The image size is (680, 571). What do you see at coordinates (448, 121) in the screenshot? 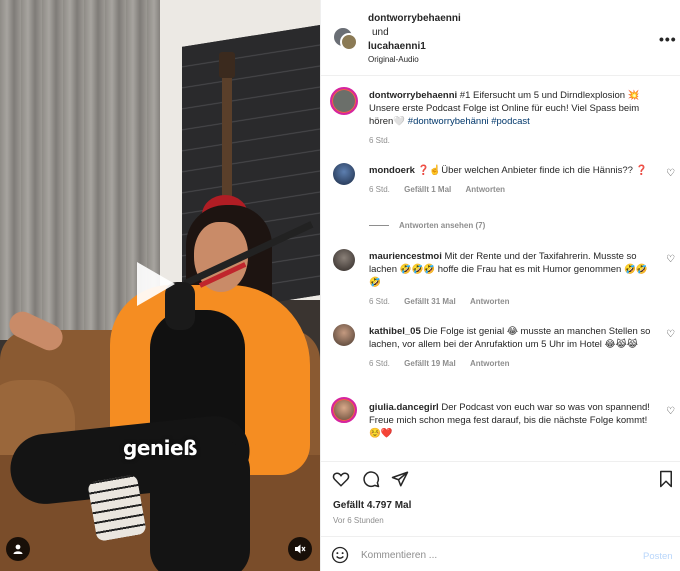
I see `hashtag-link: #dontworrybehänni` at bounding box center [448, 121].